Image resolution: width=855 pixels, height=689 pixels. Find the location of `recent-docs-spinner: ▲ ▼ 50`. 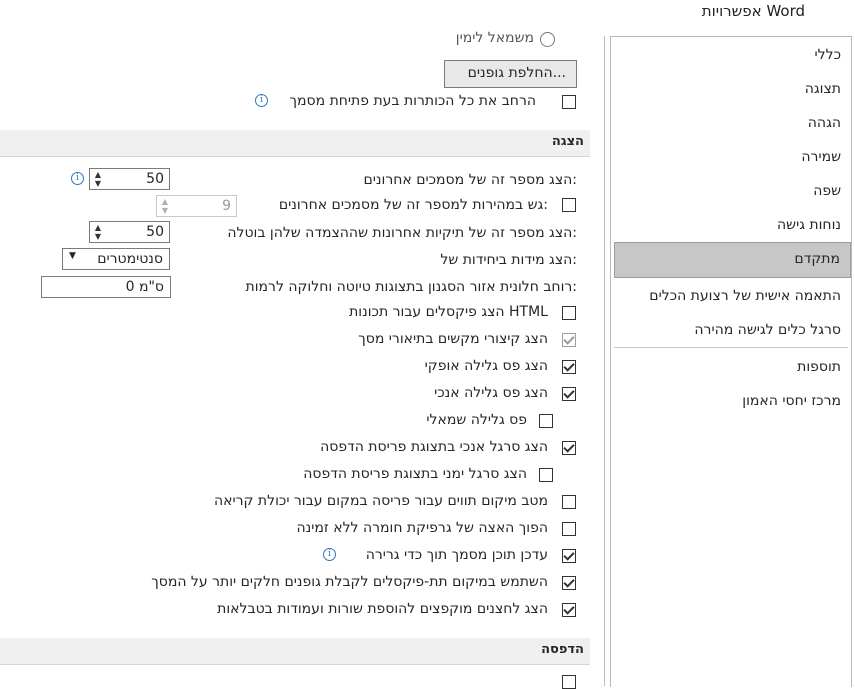

recent-docs-spinner: ▲ ▼ 50 is located at coordinates (129, 179).